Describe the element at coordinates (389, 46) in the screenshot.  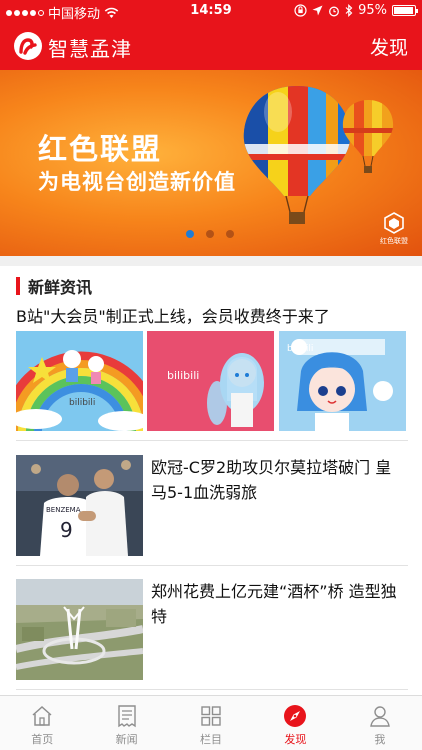
I see `header-discover-link: 发现` at that location.